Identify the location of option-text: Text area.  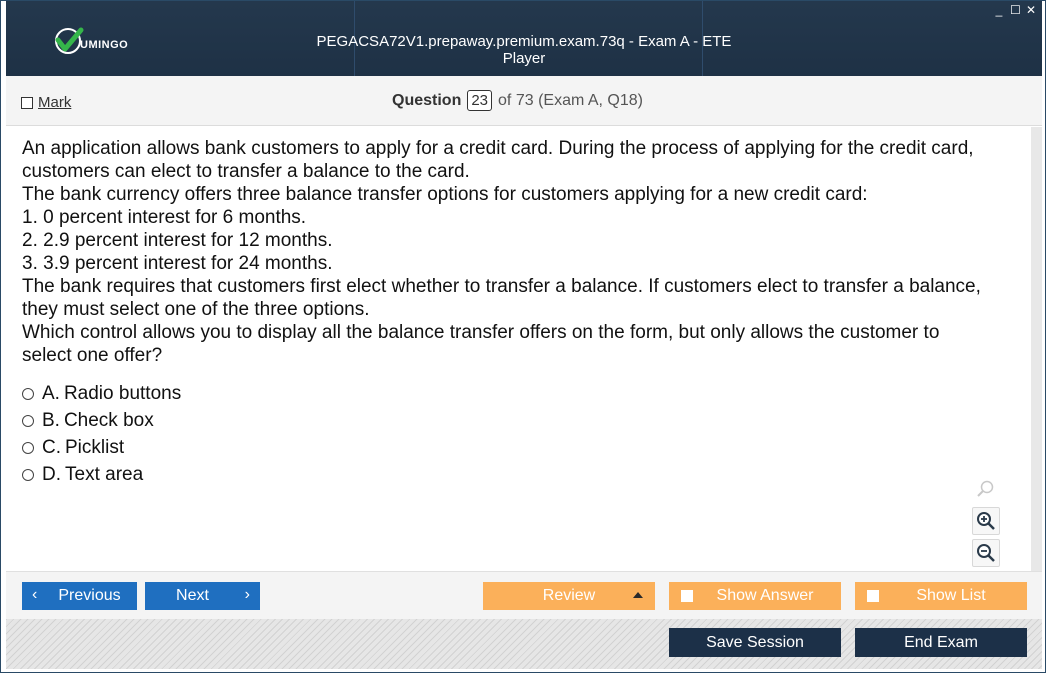
(104, 474).